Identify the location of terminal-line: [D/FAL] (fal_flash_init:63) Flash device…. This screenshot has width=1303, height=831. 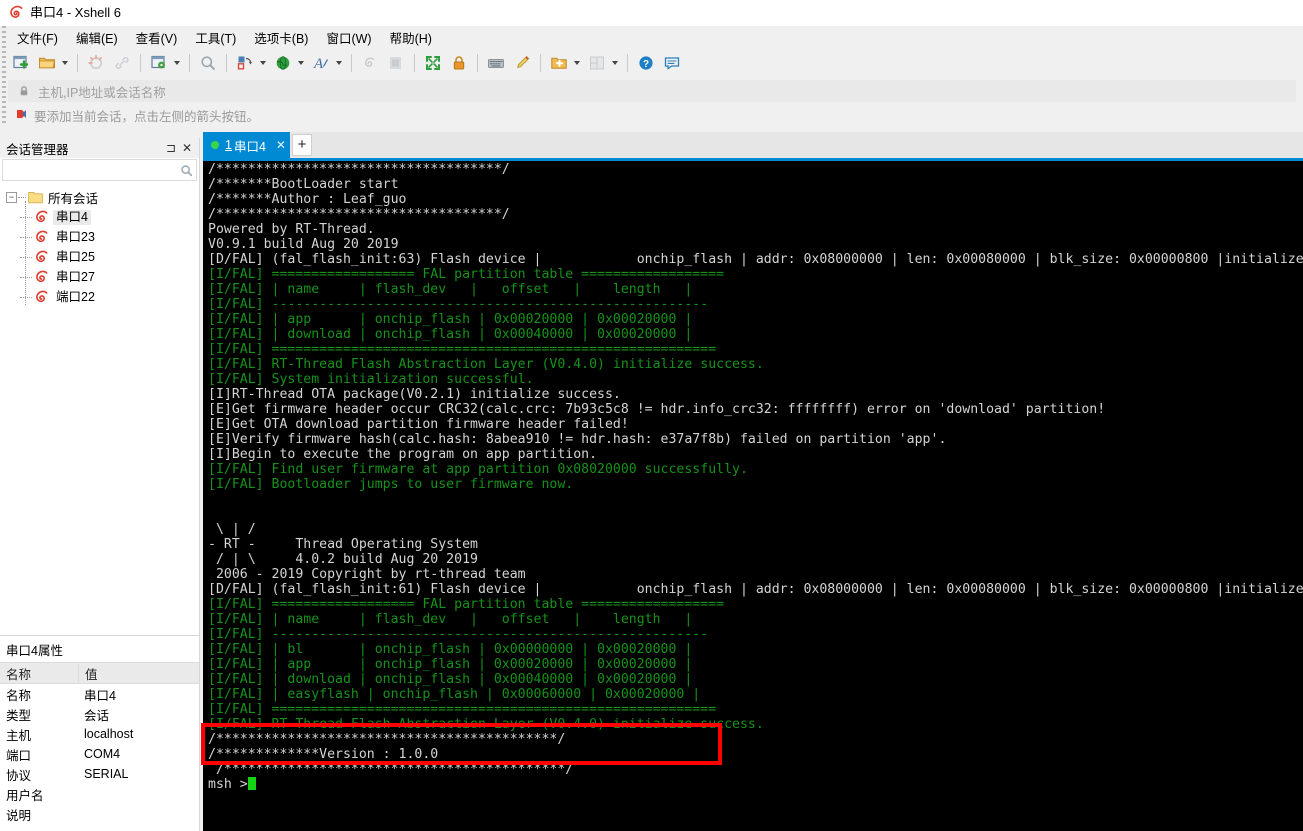
(755, 259).